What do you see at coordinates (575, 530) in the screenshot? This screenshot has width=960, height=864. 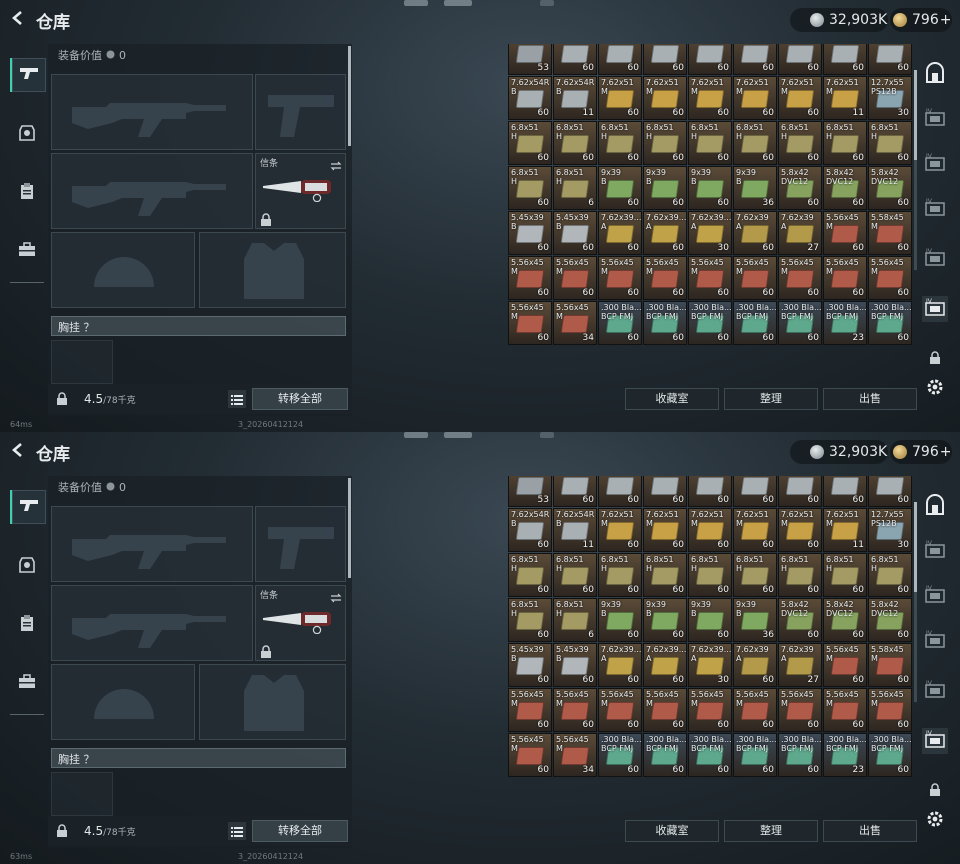 I see `inventory-item: 7.62x54R B 11` at bounding box center [575, 530].